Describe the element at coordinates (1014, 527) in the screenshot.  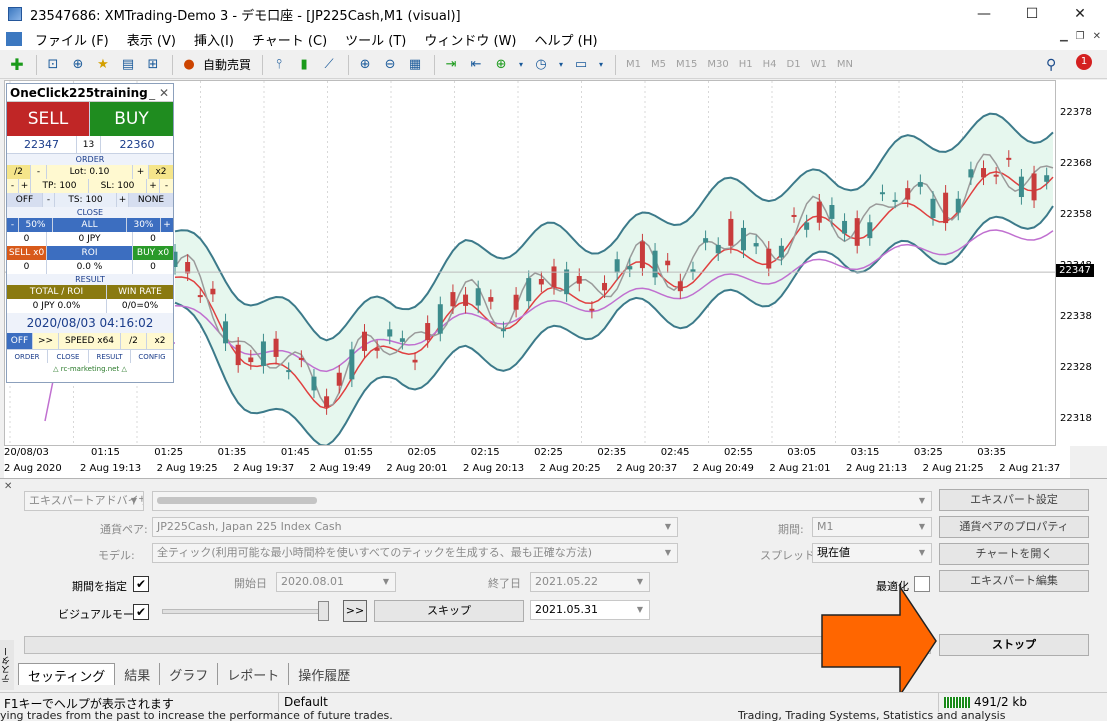
I see `symbol-properties-button: 通貨ペアのプロパティ` at that location.